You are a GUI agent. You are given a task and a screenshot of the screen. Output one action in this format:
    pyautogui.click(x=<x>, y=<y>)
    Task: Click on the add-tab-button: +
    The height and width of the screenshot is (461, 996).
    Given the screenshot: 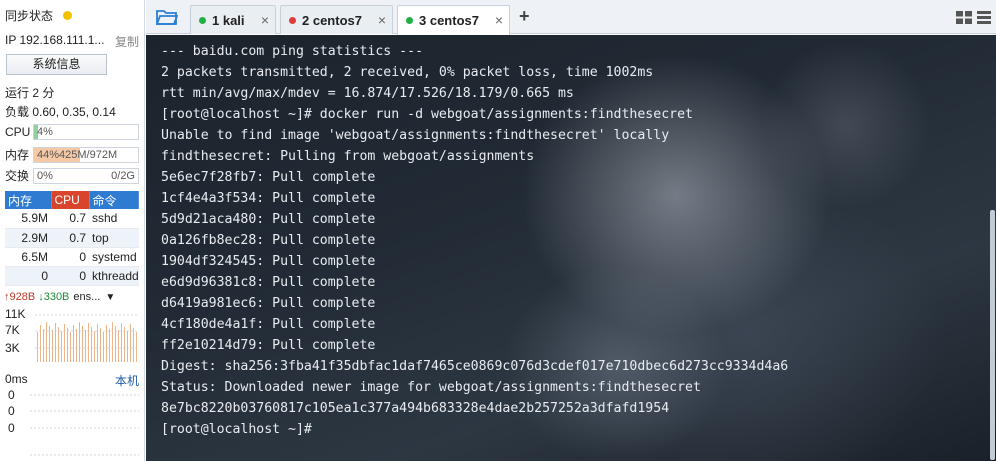 What is the action you would take?
    pyautogui.click(x=524, y=16)
    